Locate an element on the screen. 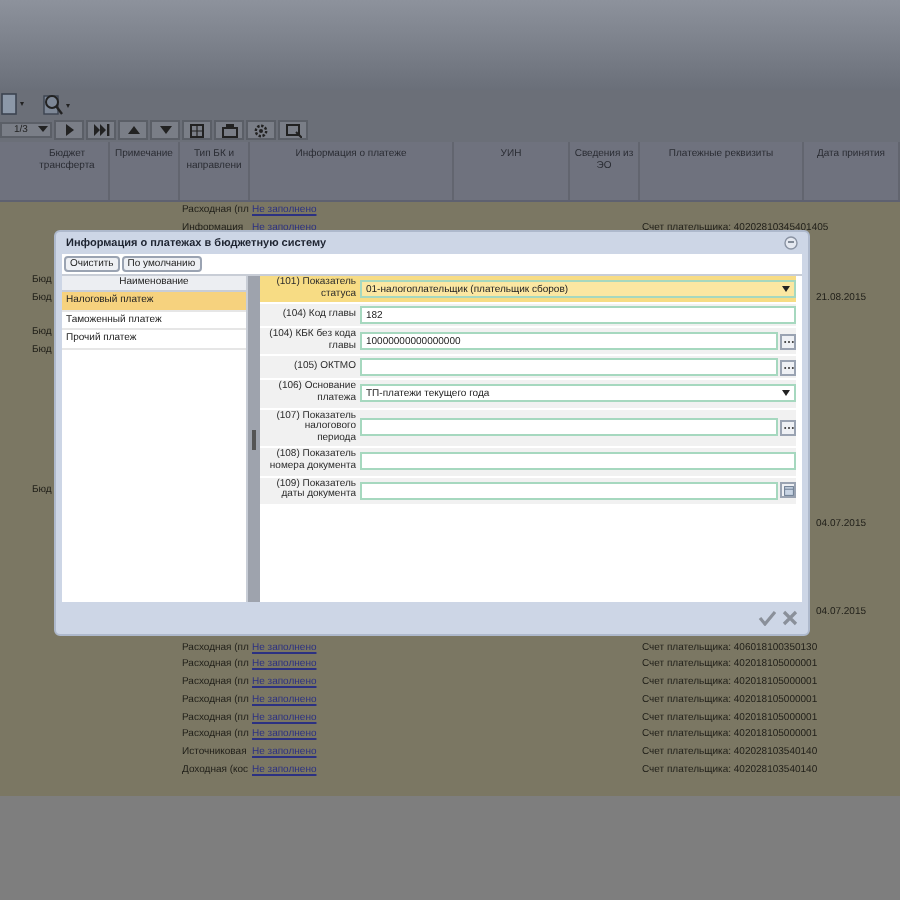  calendar-button is located at coordinates (788, 490).